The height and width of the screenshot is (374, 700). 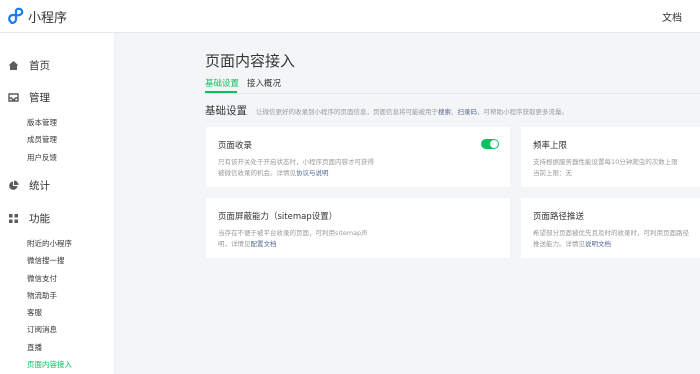 I want to click on sidebar-item-manage: 管理, so click(x=29, y=97).